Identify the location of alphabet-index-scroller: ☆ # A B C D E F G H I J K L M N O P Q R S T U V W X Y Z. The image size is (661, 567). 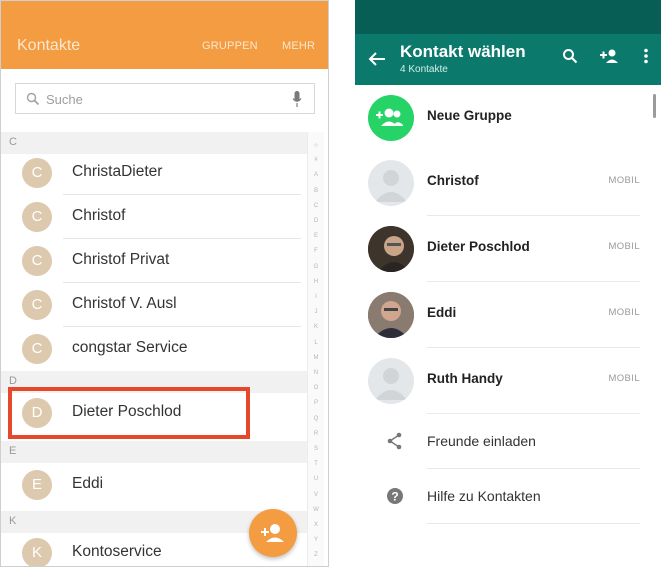
(315, 349).